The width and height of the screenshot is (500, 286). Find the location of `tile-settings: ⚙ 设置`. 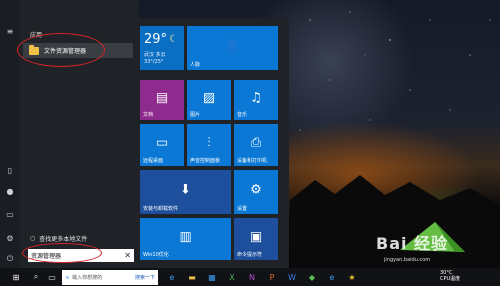

tile-settings: ⚙ 设置 is located at coordinates (256, 192).